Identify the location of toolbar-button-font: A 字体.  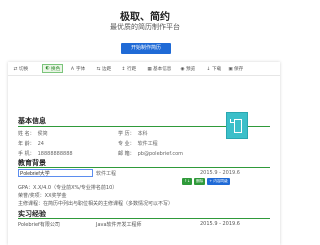
(77, 69).